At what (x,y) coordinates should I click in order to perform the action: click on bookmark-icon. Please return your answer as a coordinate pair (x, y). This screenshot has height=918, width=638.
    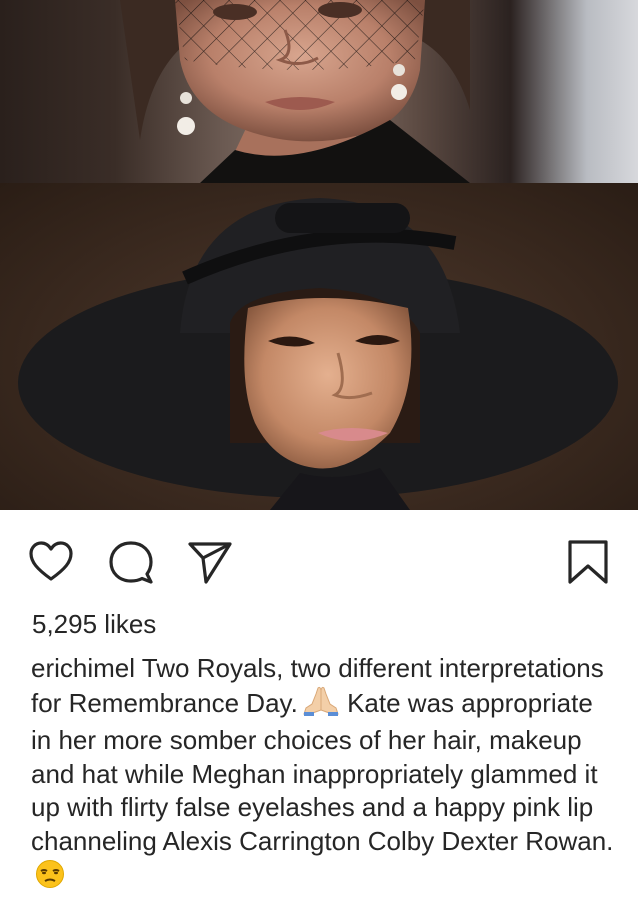
    Looking at the image, I should click on (588, 562).